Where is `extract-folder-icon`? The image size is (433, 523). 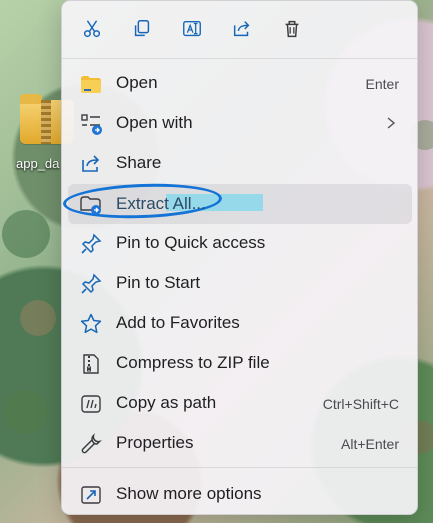 extract-folder-icon is located at coordinates (91, 205).